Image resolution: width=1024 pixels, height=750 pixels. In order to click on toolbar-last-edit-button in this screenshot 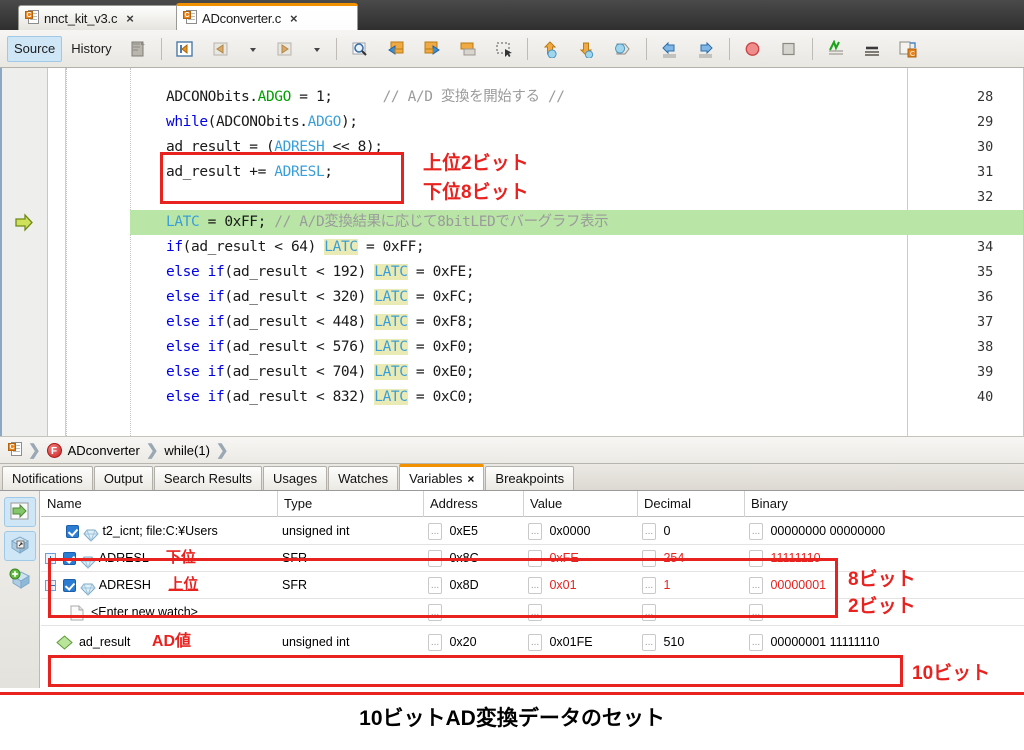, I will do `click(468, 49)`.